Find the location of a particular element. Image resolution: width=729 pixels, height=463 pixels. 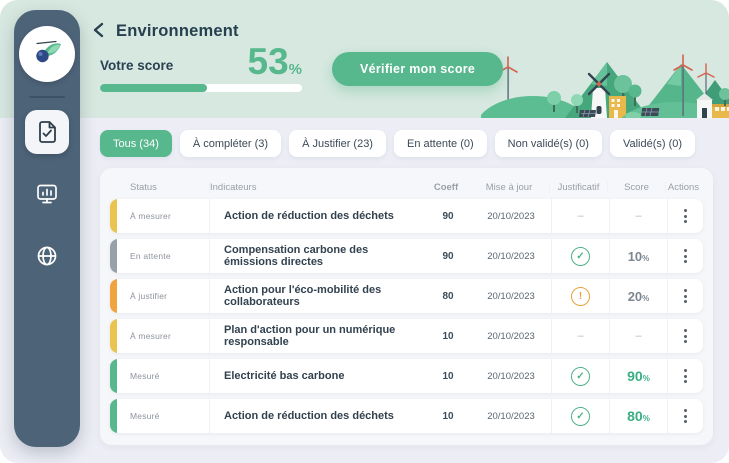

score-value: 90% is located at coordinates (638, 376).